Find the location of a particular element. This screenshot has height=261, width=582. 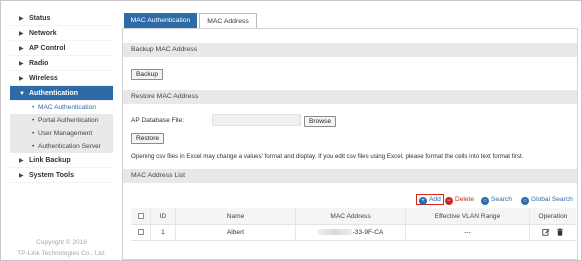

sidebar-item-label: Wireless is located at coordinates (43, 78).